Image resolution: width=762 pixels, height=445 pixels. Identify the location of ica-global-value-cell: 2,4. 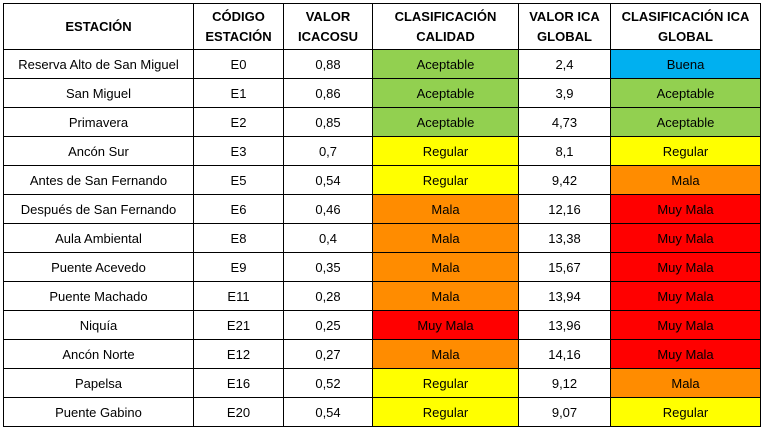
(564, 64).